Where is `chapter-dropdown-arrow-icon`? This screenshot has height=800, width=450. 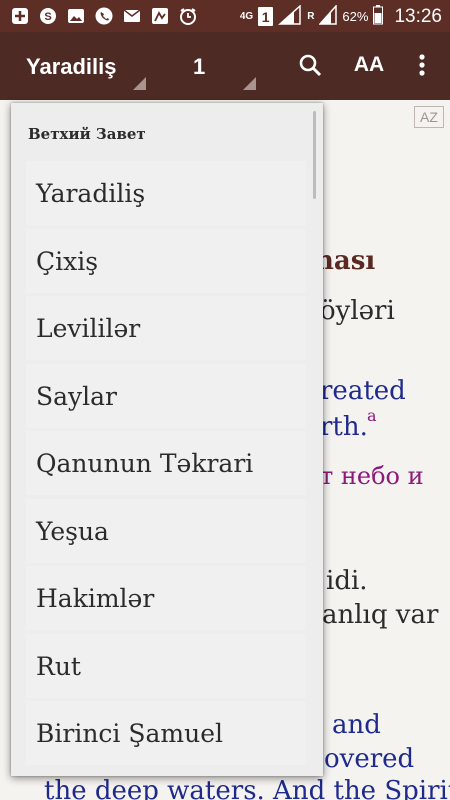 chapter-dropdown-arrow-icon is located at coordinates (249, 83).